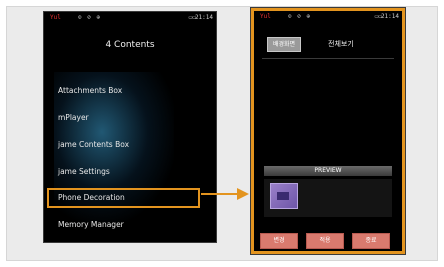 This screenshot has width=444, height=267. What do you see at coordinates (73, 117) in the screenshot?
I see `menu-item-mplayer: mPlayer` at bounding box center [73, 117].